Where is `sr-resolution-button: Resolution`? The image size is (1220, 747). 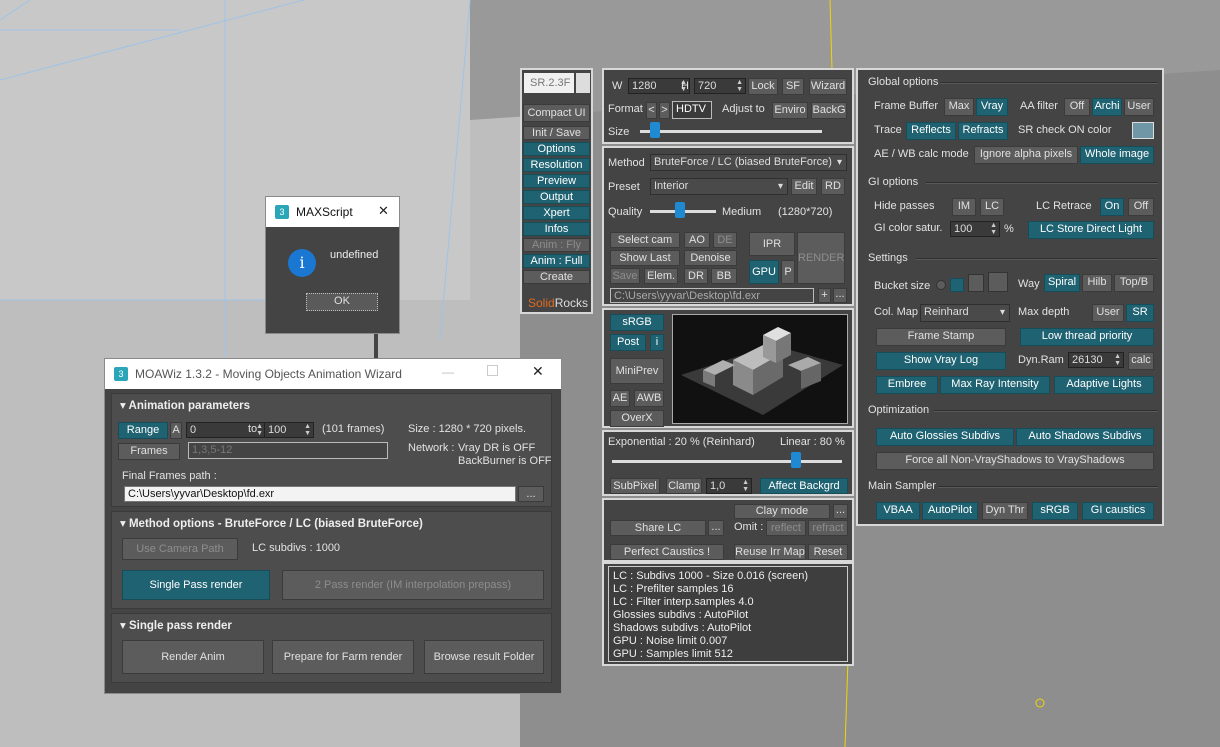
sr-resolution-button: Resolution is located at coordinates (556, 165).